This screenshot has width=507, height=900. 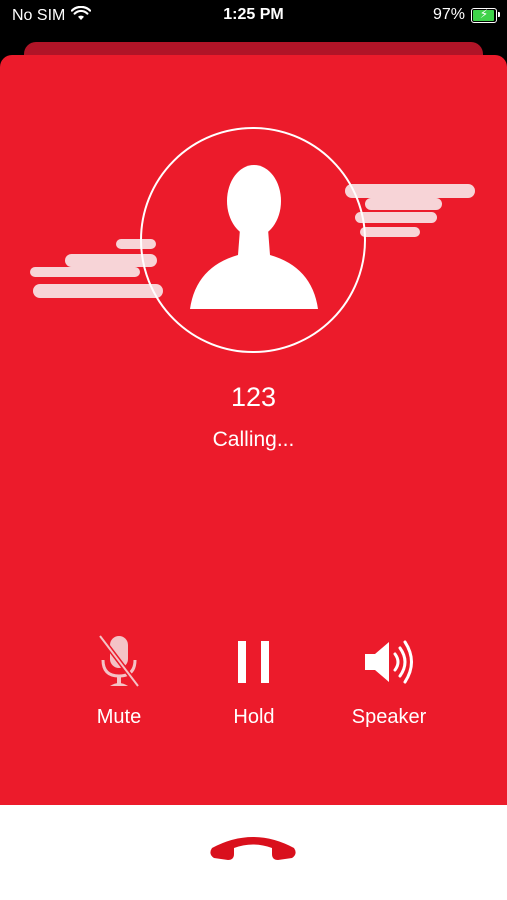 I want to click on person-silhouette-icon, so click(x=254, y=237).